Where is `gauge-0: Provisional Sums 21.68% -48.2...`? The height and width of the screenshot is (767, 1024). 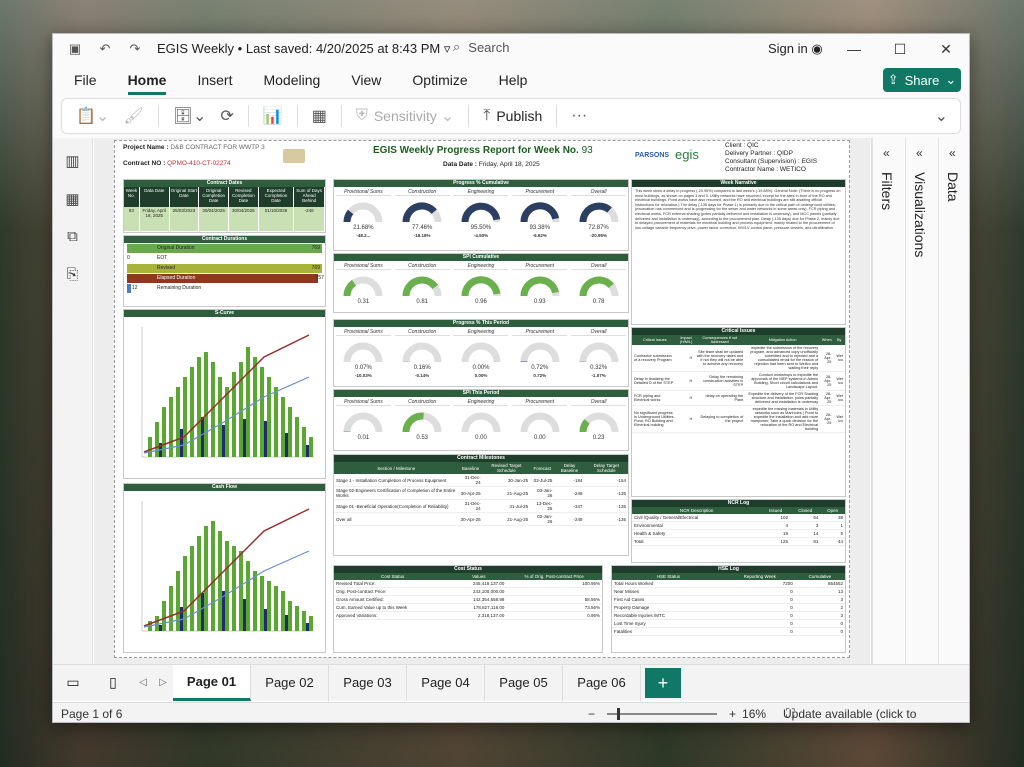 gauge-0: Provisional Sums 21.68% -48.2... is located at coordinates (363, 213).